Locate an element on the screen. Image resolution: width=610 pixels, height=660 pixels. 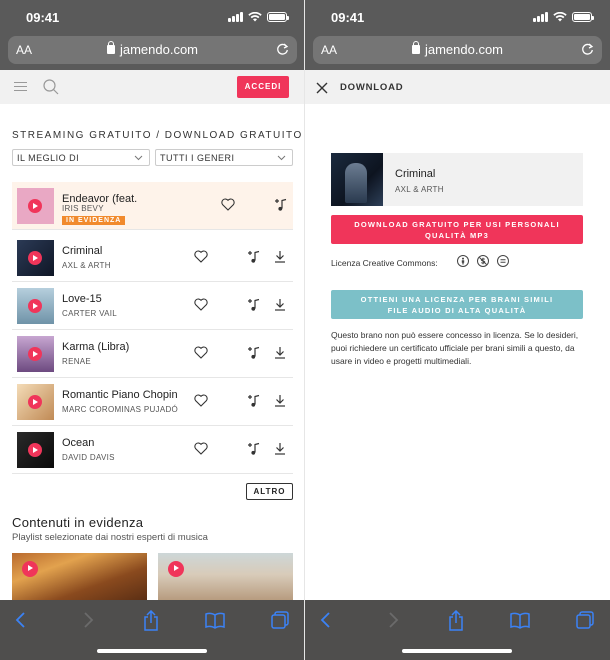
site-header: ACCEDI is located at coordinates (152, 87).